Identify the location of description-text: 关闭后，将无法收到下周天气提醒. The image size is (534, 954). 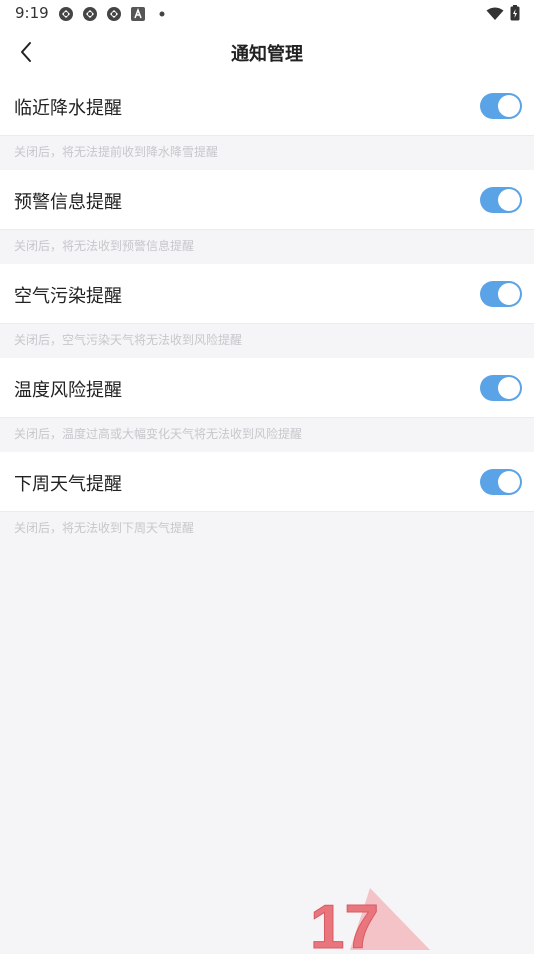
(104, 528).